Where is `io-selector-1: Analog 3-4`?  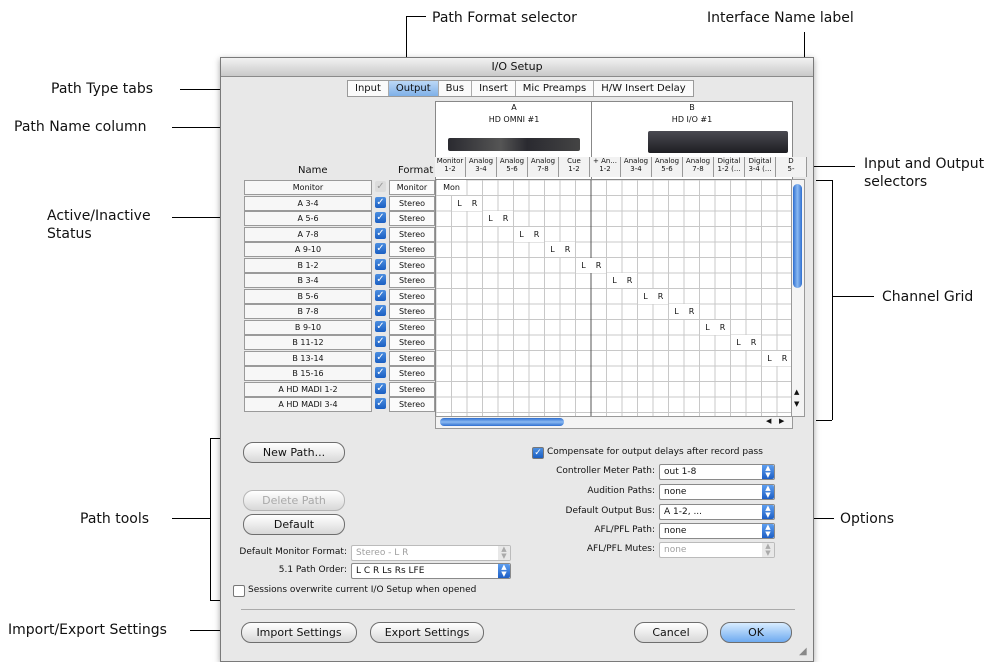 io-selector-1: Analog 3-4 is located at coordinates (481, 167).